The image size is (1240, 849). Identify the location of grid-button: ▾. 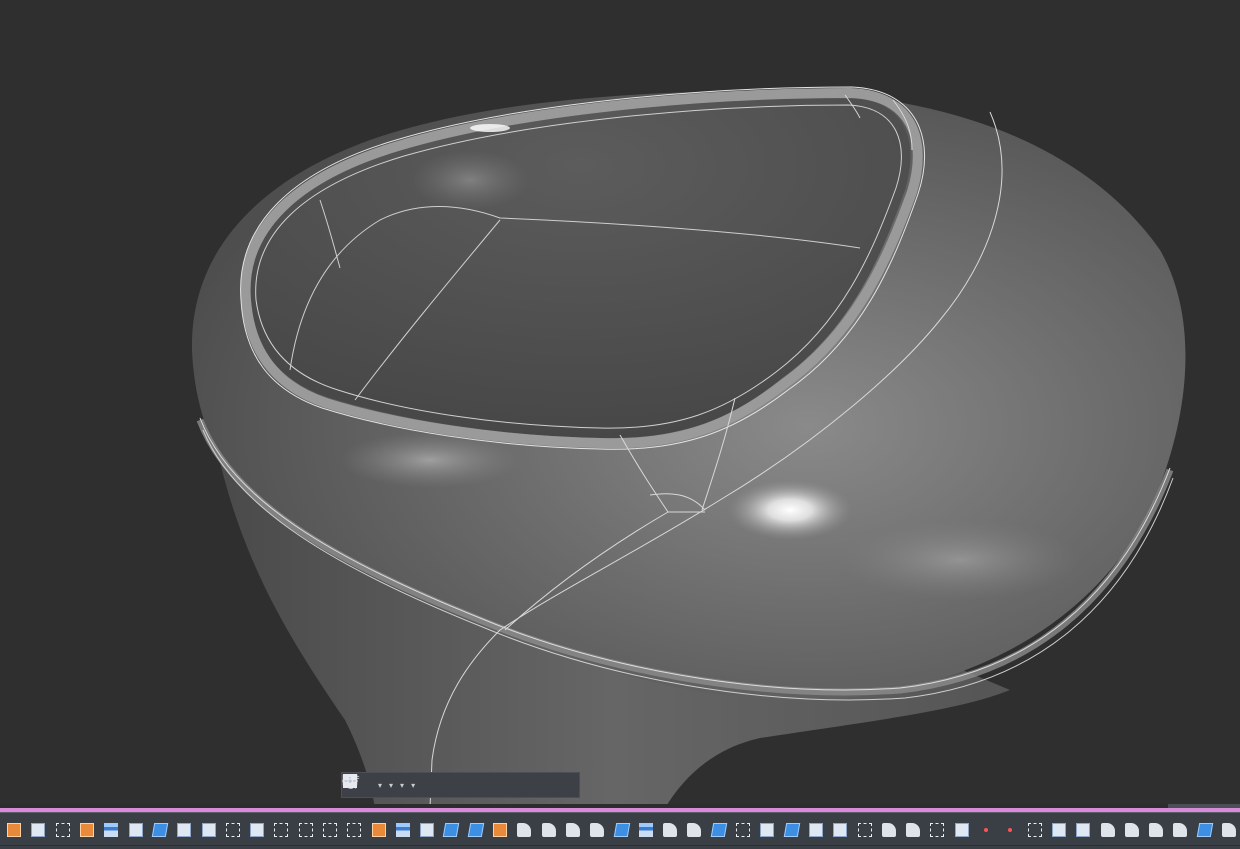
(374, 784).